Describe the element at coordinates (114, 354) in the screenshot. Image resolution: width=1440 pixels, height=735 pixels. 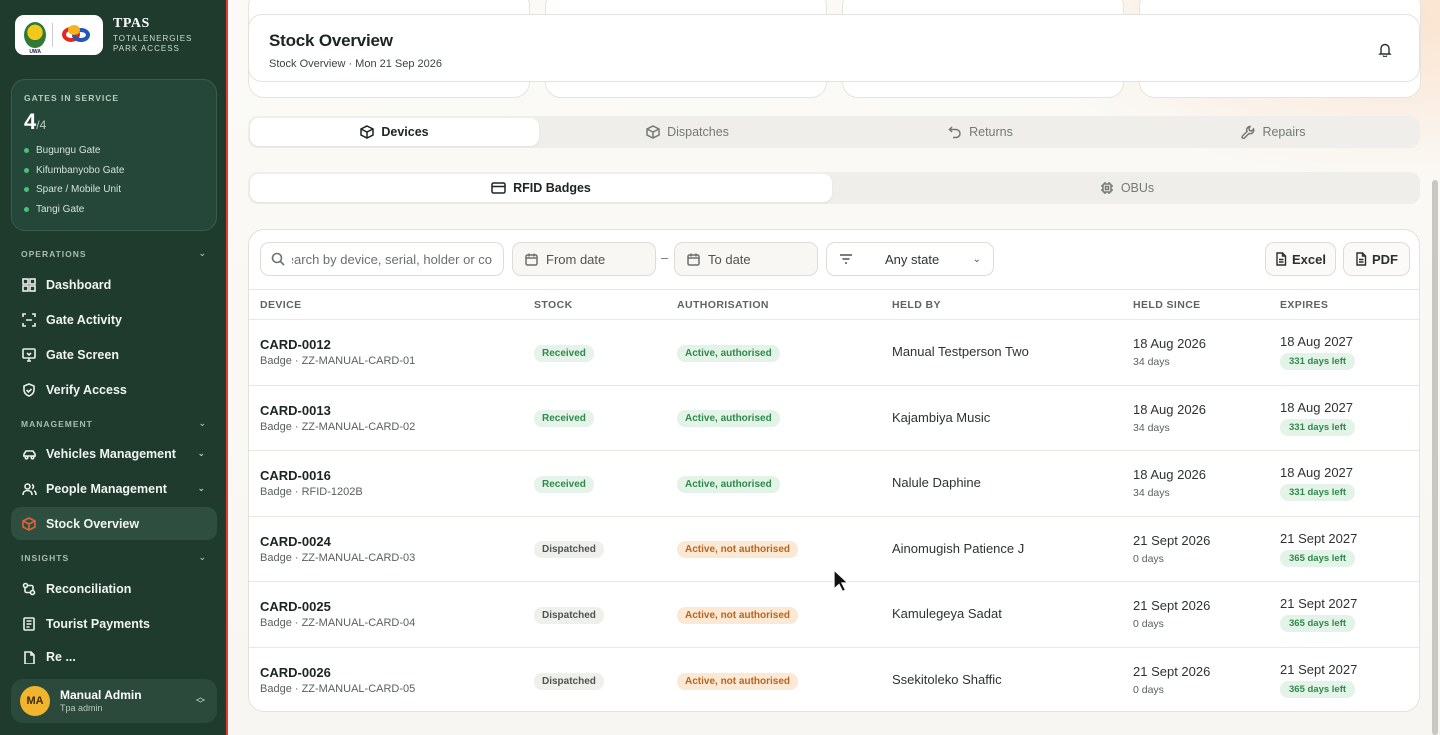
I see `sidebar-item-gate-screen: Gate Screen` at that location.